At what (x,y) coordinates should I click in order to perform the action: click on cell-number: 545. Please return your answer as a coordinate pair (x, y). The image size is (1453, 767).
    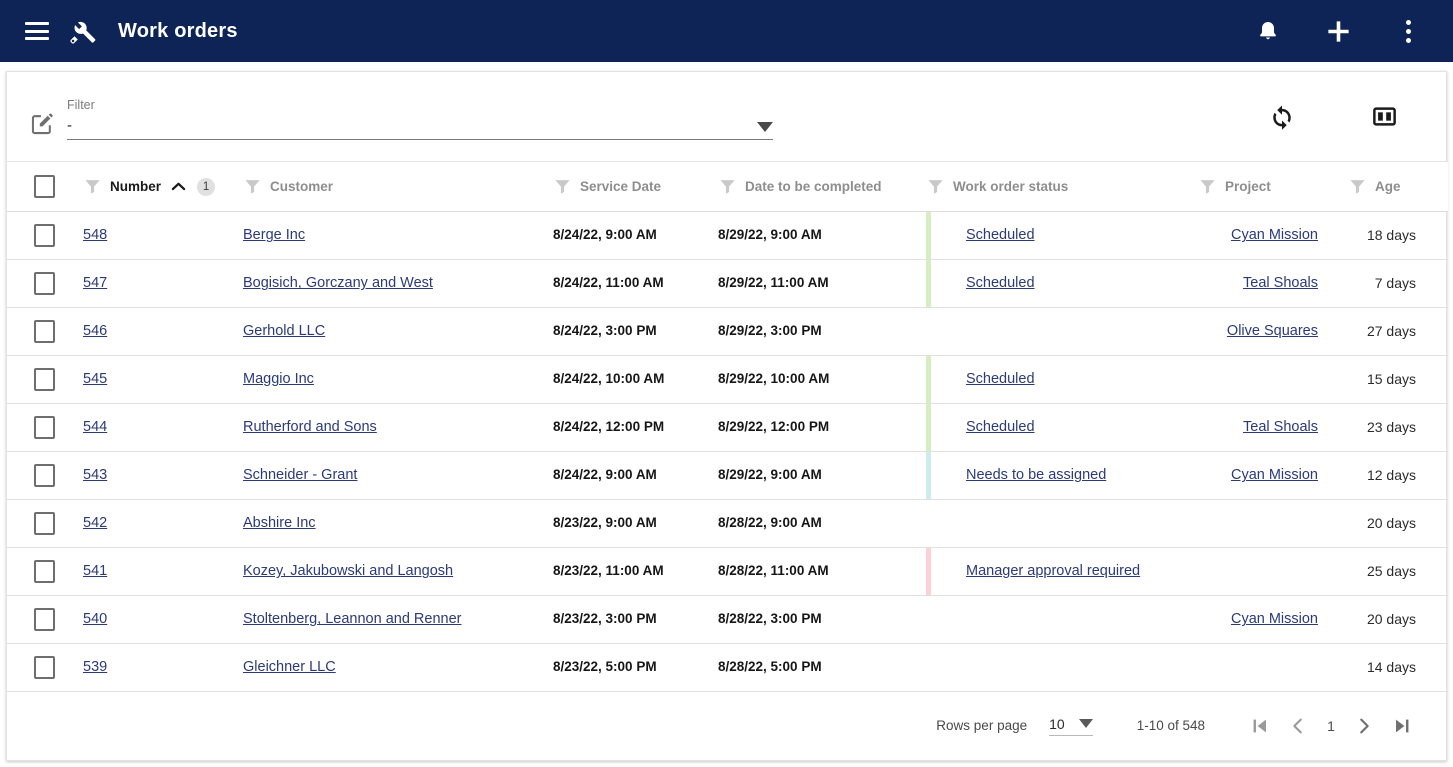
    Looking at the image, I should click on (163, 379).